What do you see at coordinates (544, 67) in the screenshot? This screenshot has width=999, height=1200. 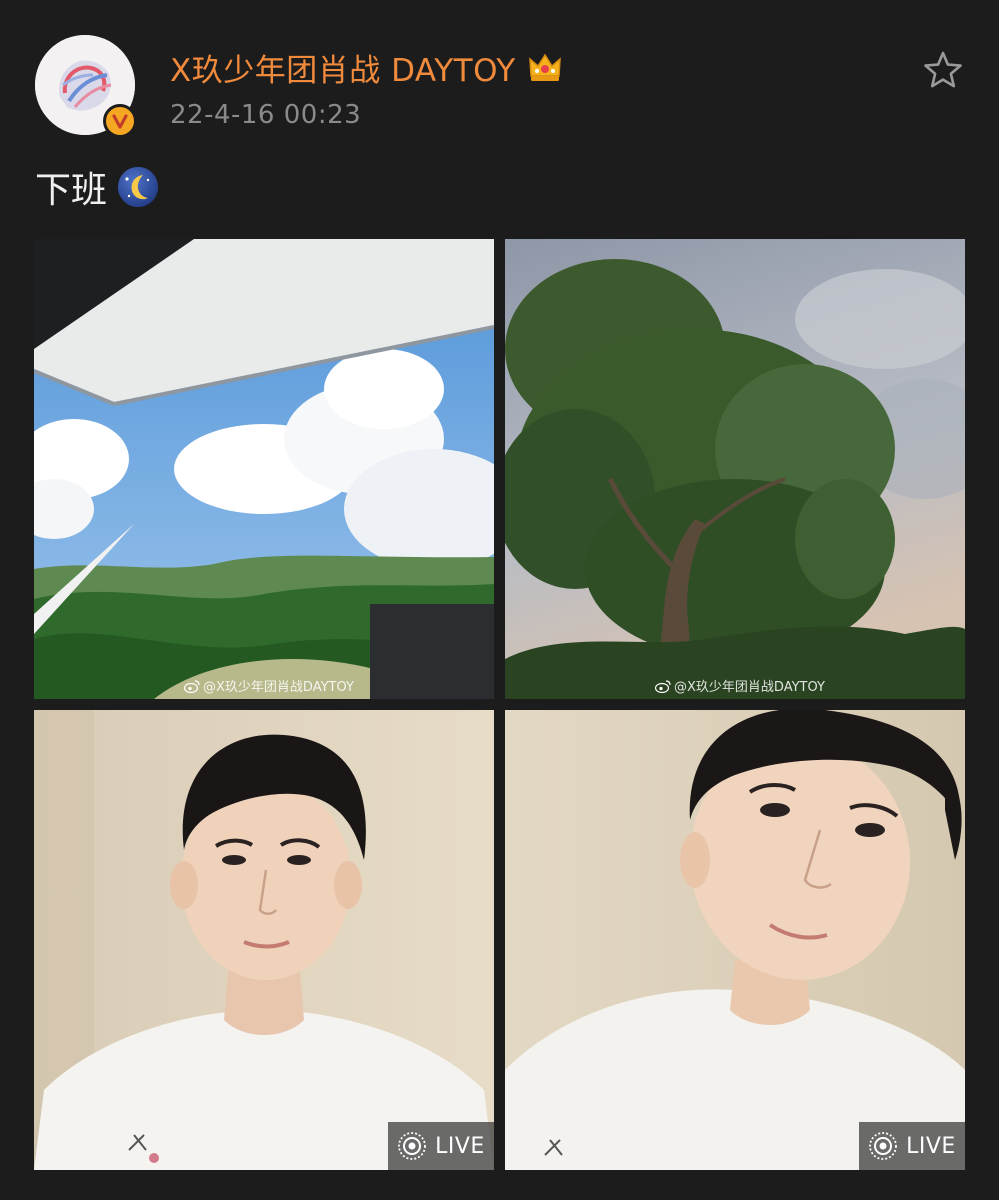 I see `crown-icon` at bounding box center [544, 67].